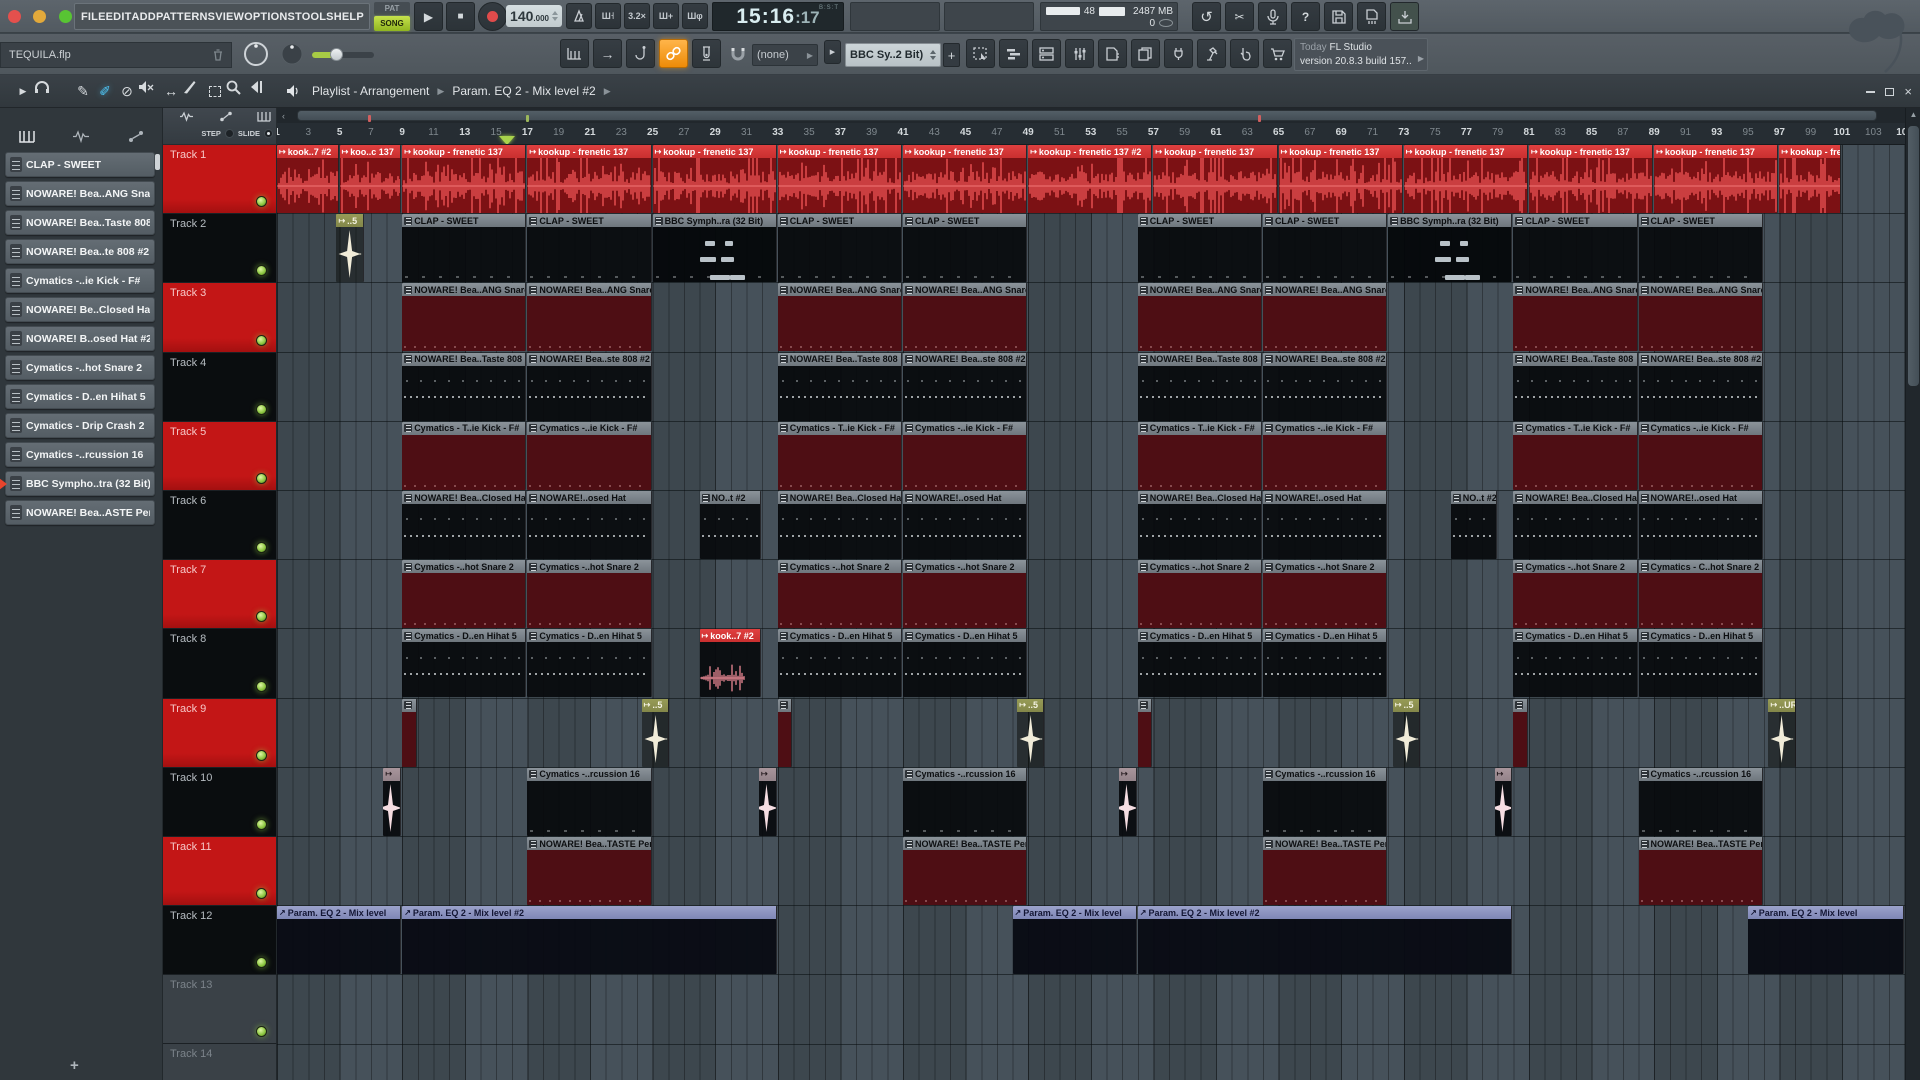 The width and height of the screenshot is (1920, 1080). Describe the element at coordinates (264, 116) in the screenshot. I see `pattern-marker-icon` at that location.